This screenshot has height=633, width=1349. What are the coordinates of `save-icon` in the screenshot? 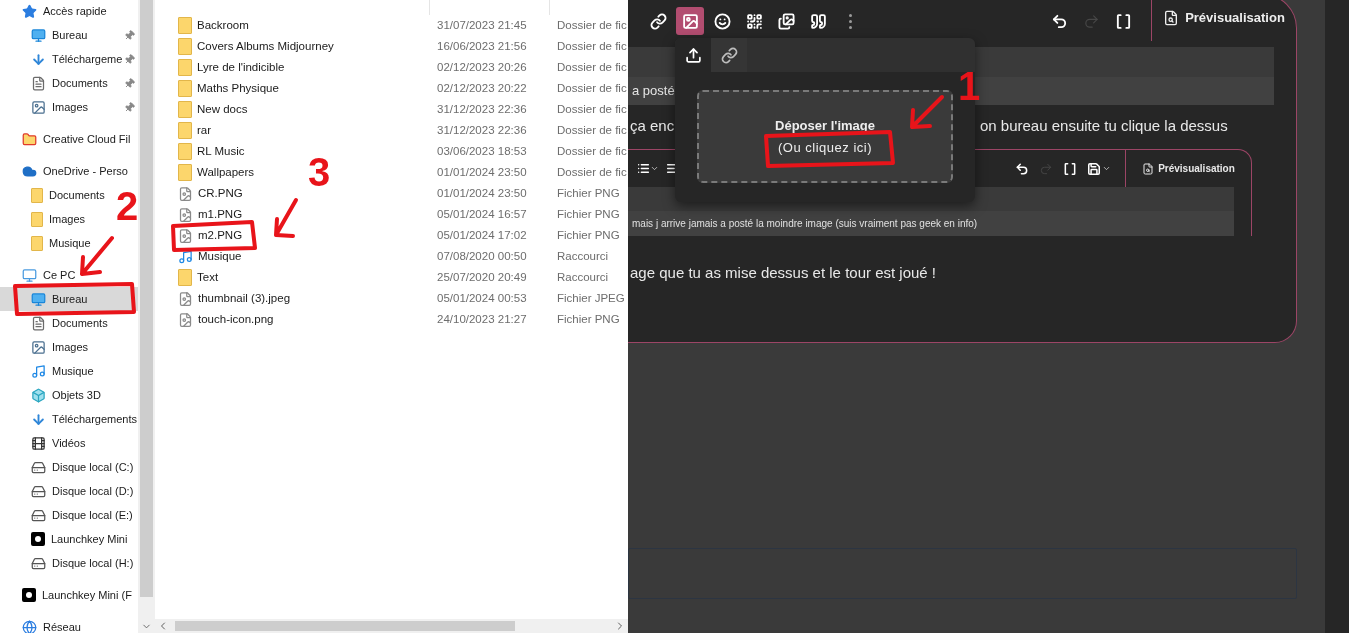 It's located at (1094, 168).